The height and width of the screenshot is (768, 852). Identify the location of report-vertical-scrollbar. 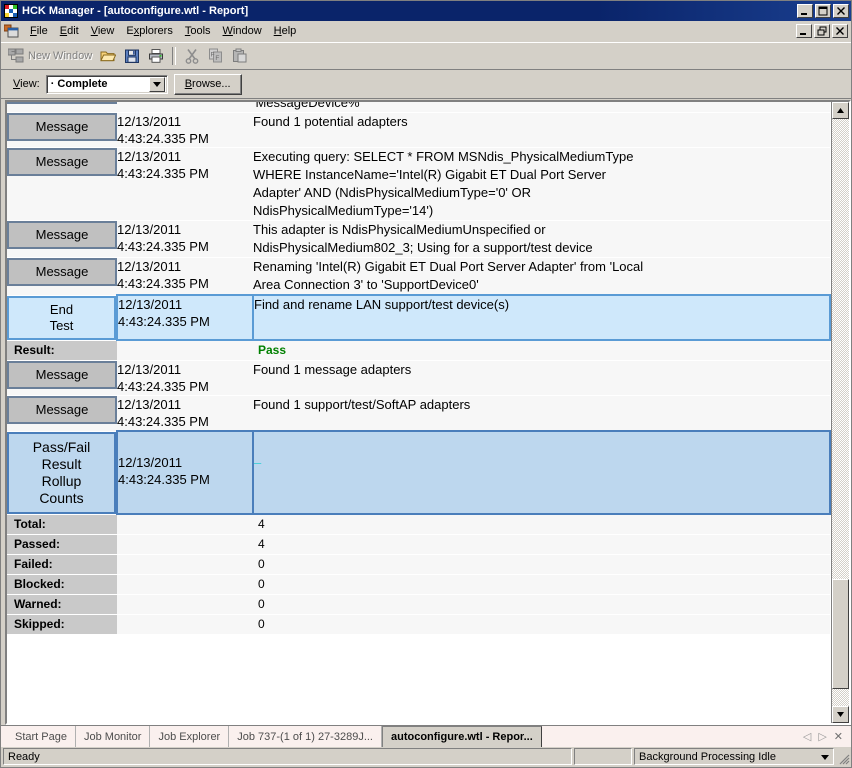
(840, 412).